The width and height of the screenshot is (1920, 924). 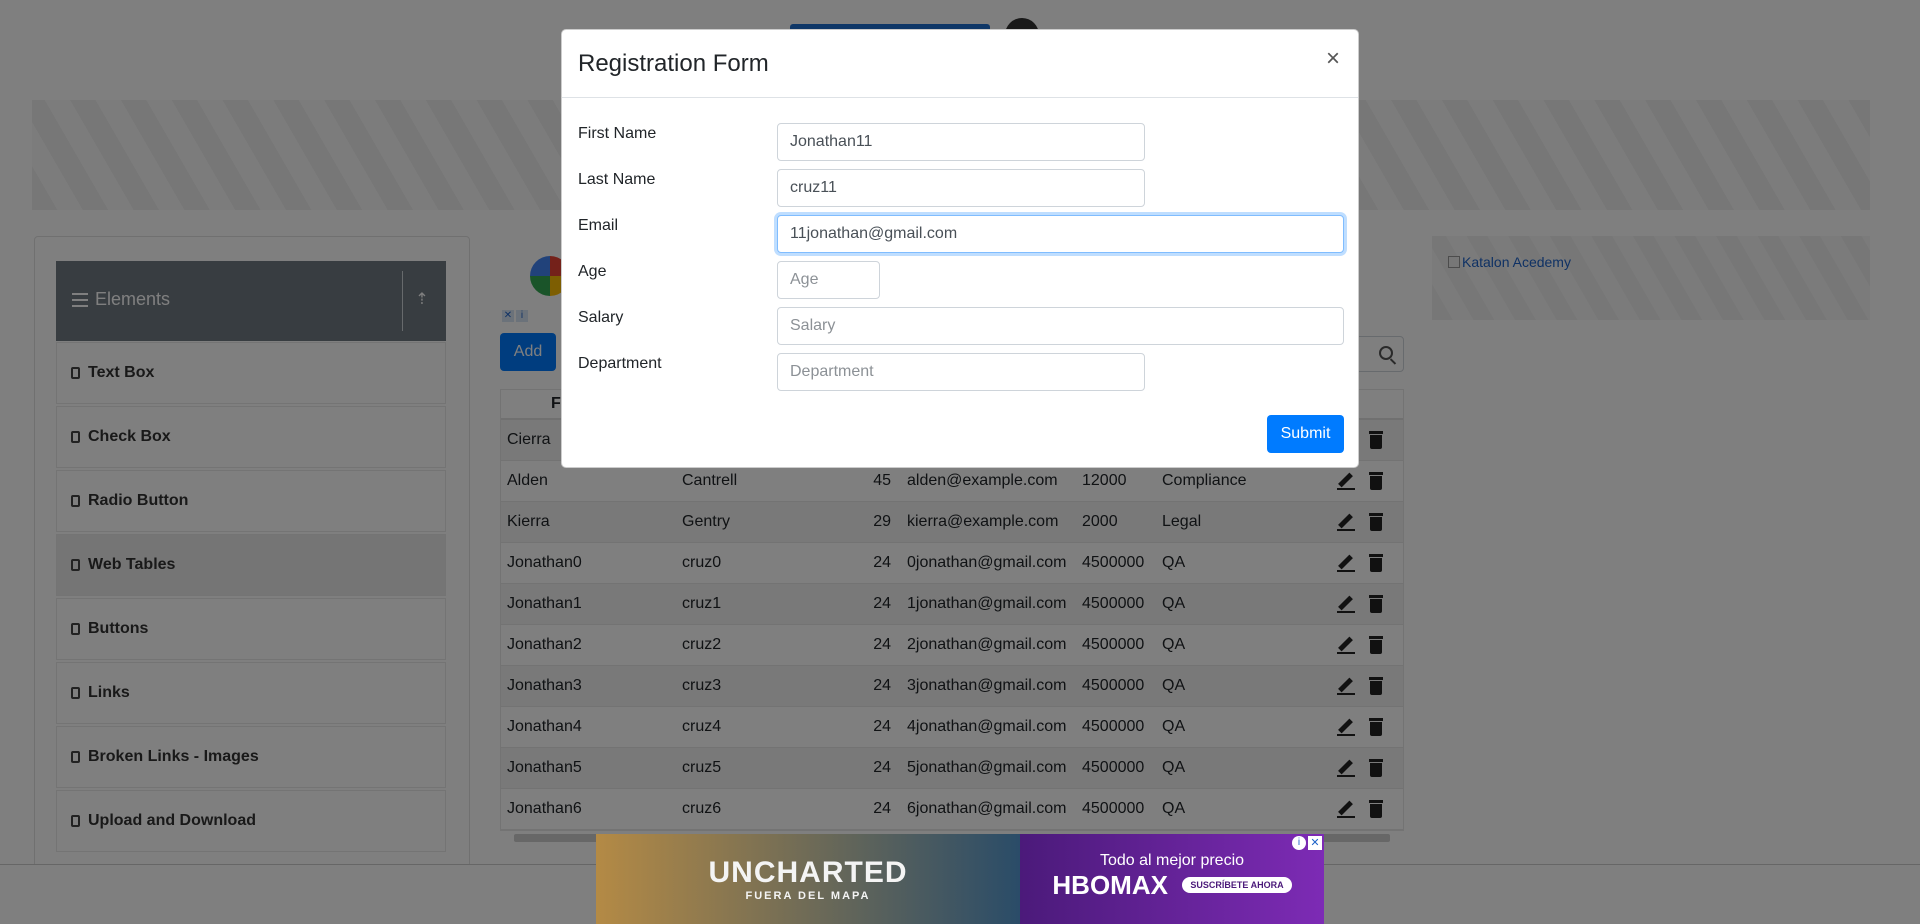 I want to click on salary-row: Salary, so click(x=961, y=326).